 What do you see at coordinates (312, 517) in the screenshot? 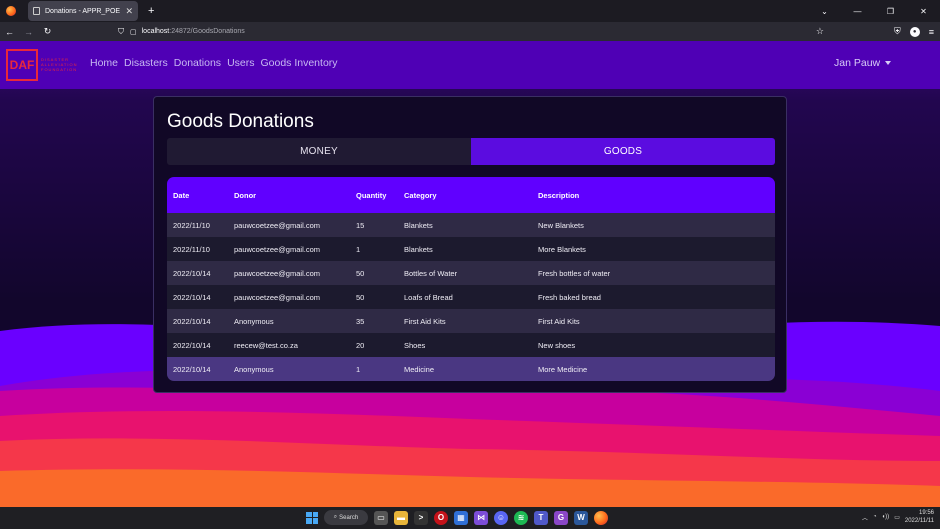
I see `windows-start-icon` at bounding box center [312, 517].